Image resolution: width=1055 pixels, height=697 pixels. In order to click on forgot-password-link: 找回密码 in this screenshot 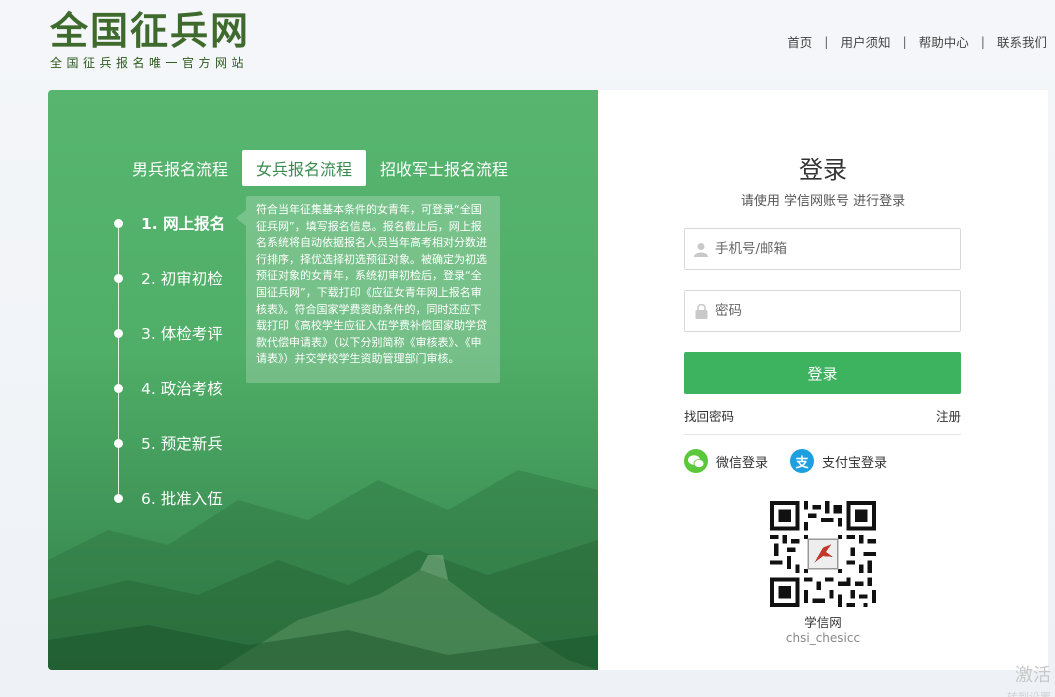, I will do `click(709, 415)`.